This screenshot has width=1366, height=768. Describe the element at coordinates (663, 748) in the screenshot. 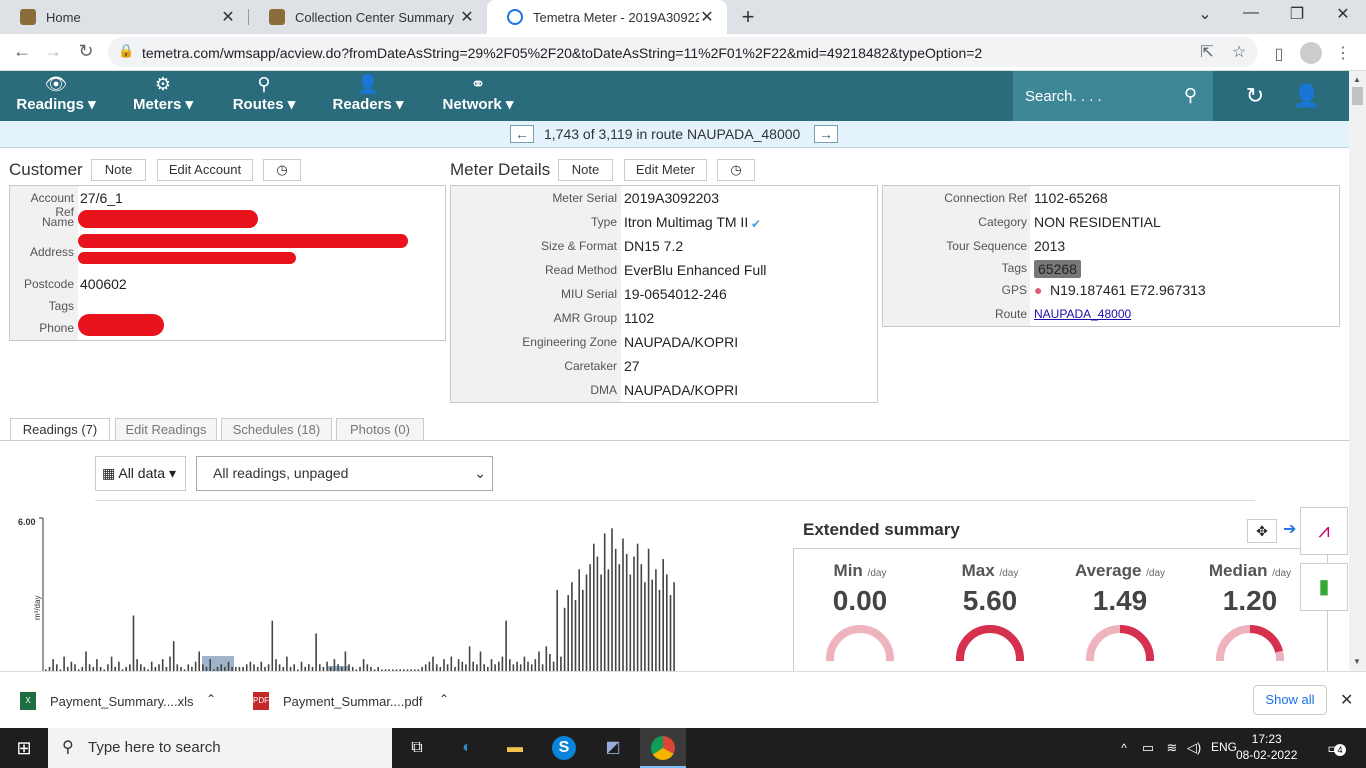

I see `chrome-taskbar-item` at that location.